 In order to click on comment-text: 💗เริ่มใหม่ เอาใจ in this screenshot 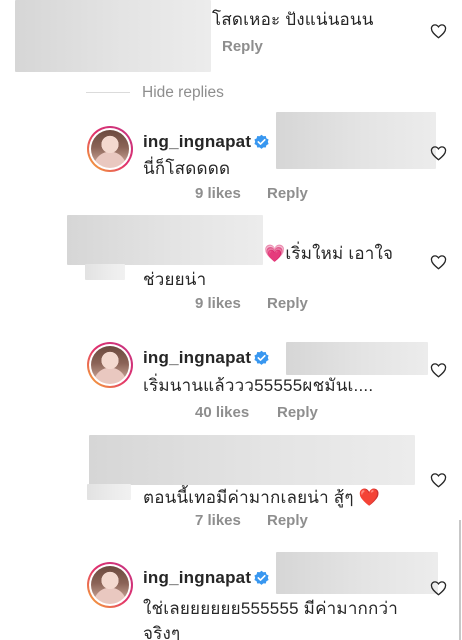, I will do `click(329, 253)`.